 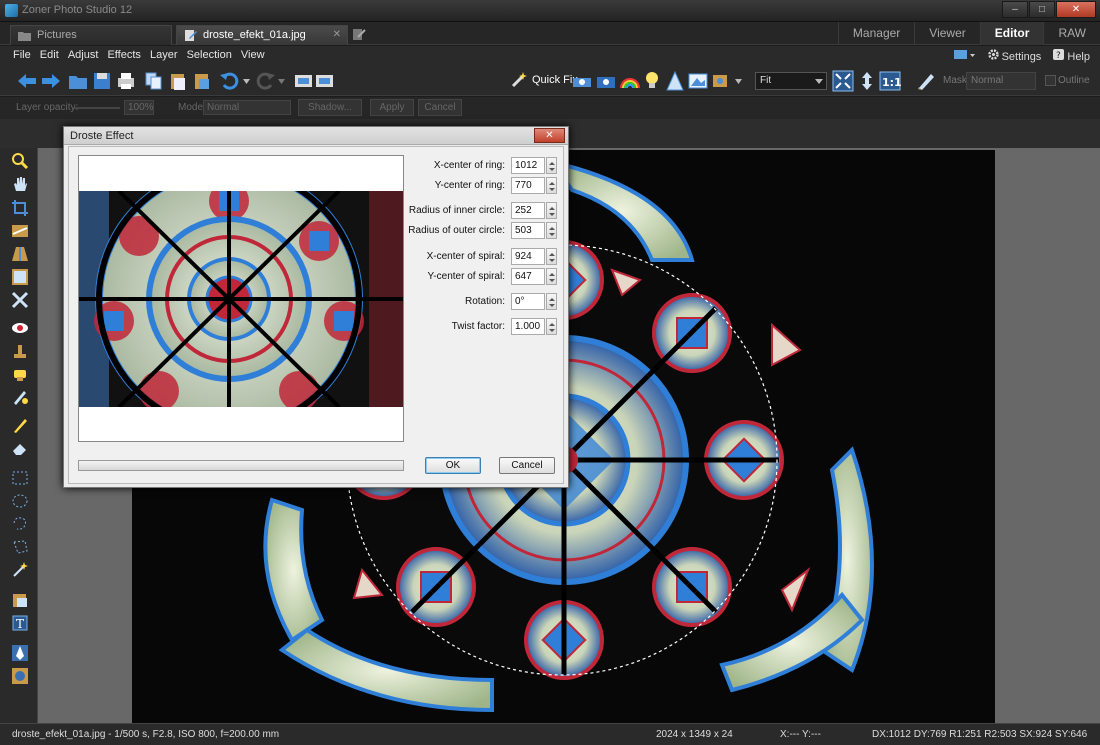 I want to click on redo-icon, so click(x=265, y=81).